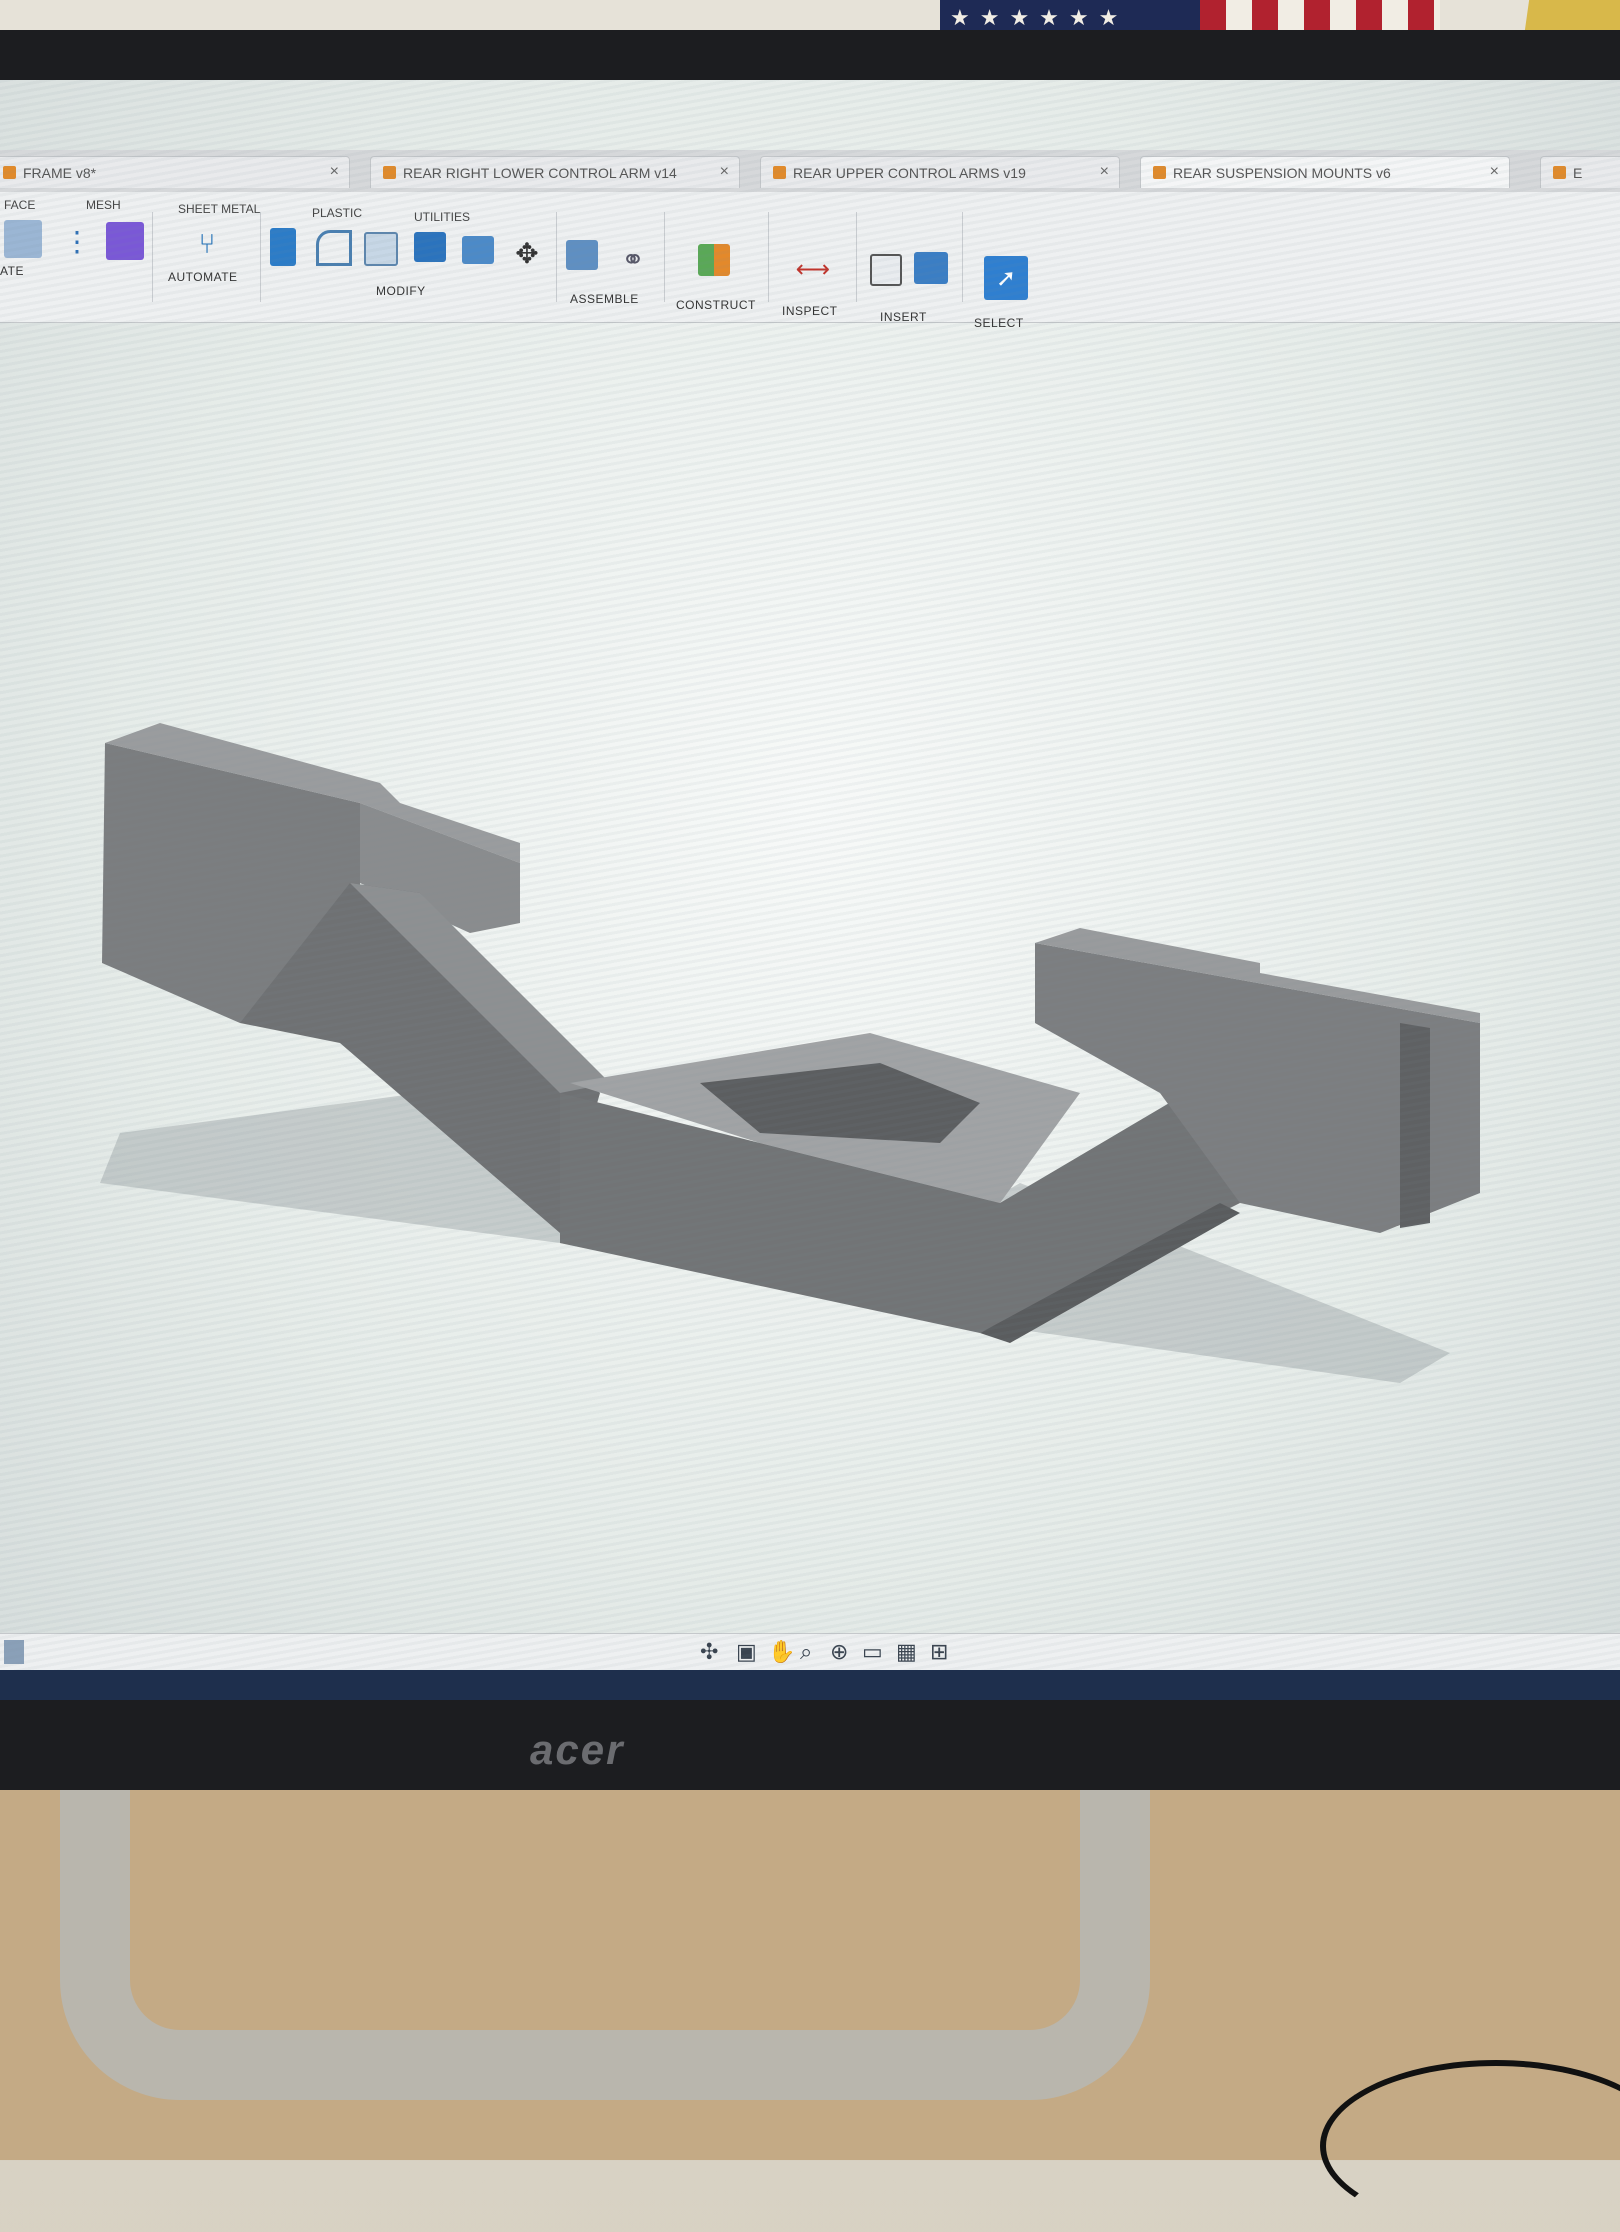  Describe the element at coordinates (839, 1652) in the screenshot. I see `fit-icon: ⊕` at that location.